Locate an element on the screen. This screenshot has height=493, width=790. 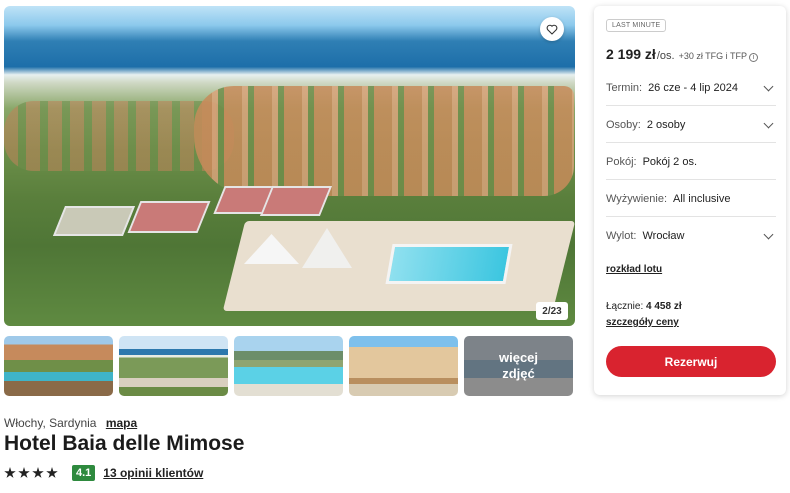
total-value: 4 458 zł is located at coordinates (664, 306).